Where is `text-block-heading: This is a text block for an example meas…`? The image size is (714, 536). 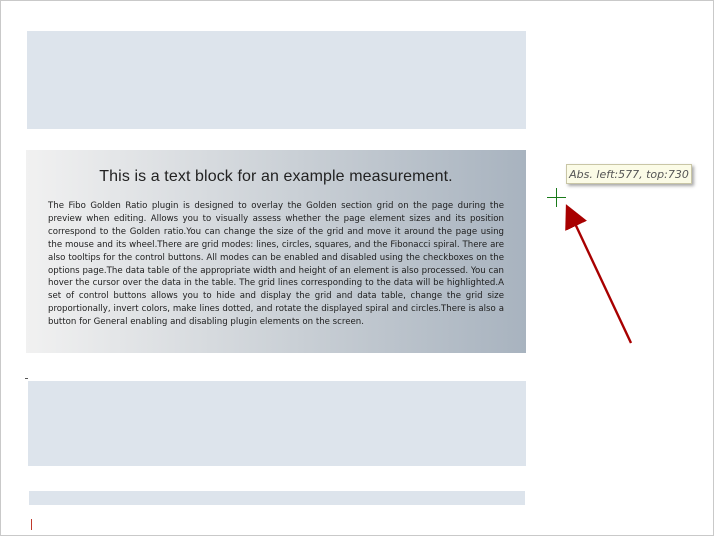 text-block-heading: This is a text block for an example meas… is located at coordinates (276, 176).